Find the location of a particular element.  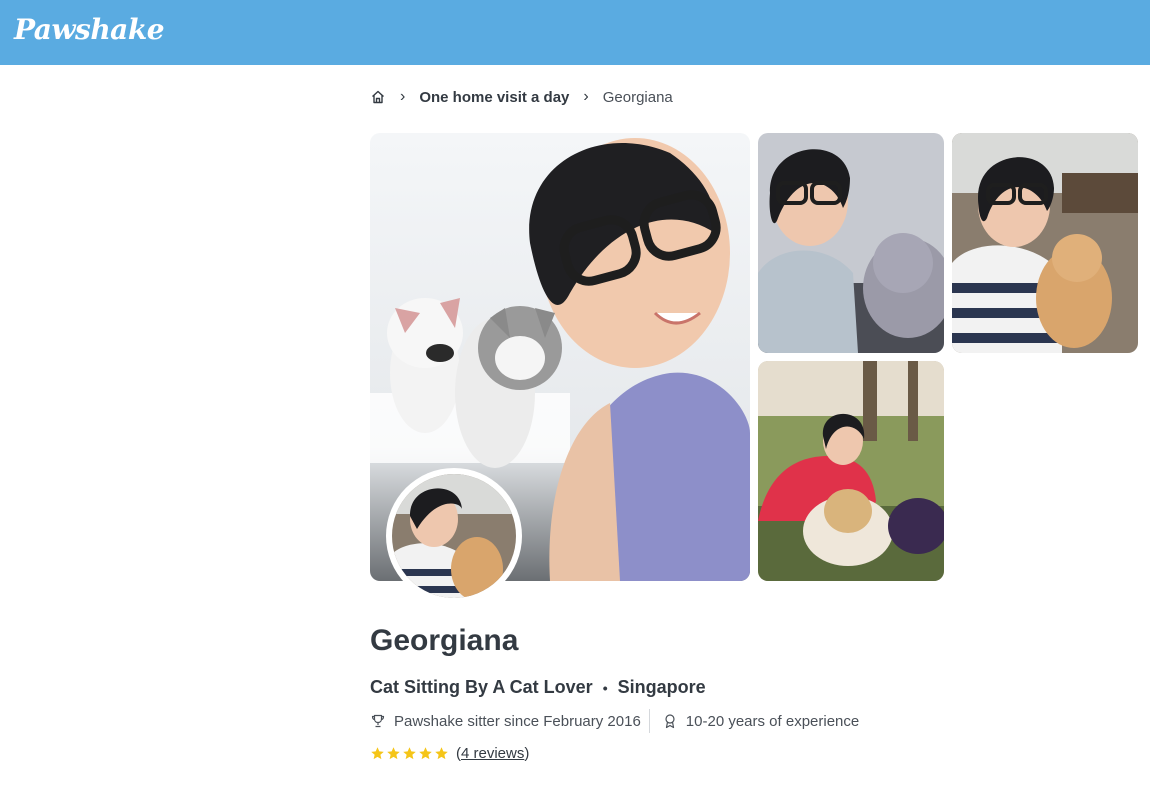

reviews-count-text: 4 reviews is located at coordinates (493, 753).